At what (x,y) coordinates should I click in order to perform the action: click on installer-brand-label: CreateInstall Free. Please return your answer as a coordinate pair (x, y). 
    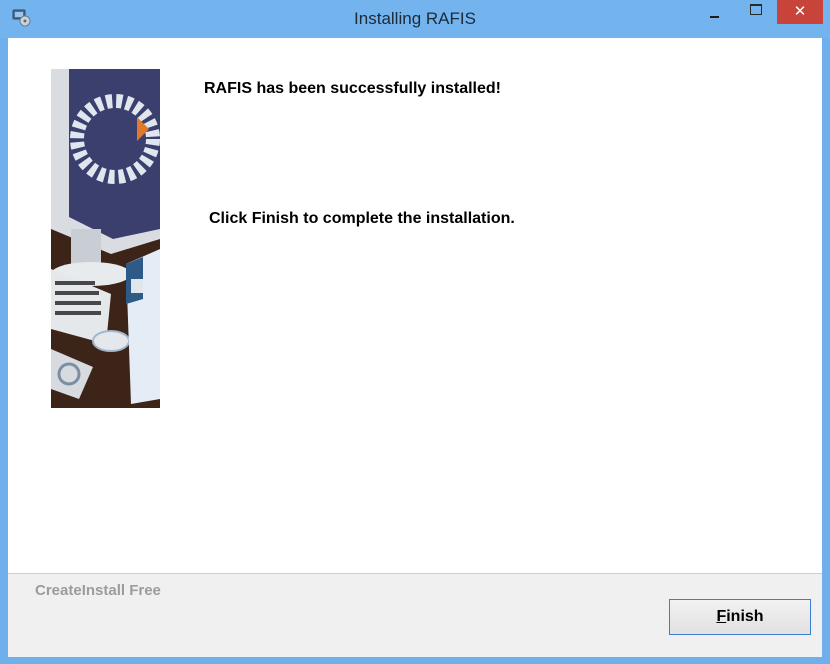
    Looking at the image, I should click on (98, 590).